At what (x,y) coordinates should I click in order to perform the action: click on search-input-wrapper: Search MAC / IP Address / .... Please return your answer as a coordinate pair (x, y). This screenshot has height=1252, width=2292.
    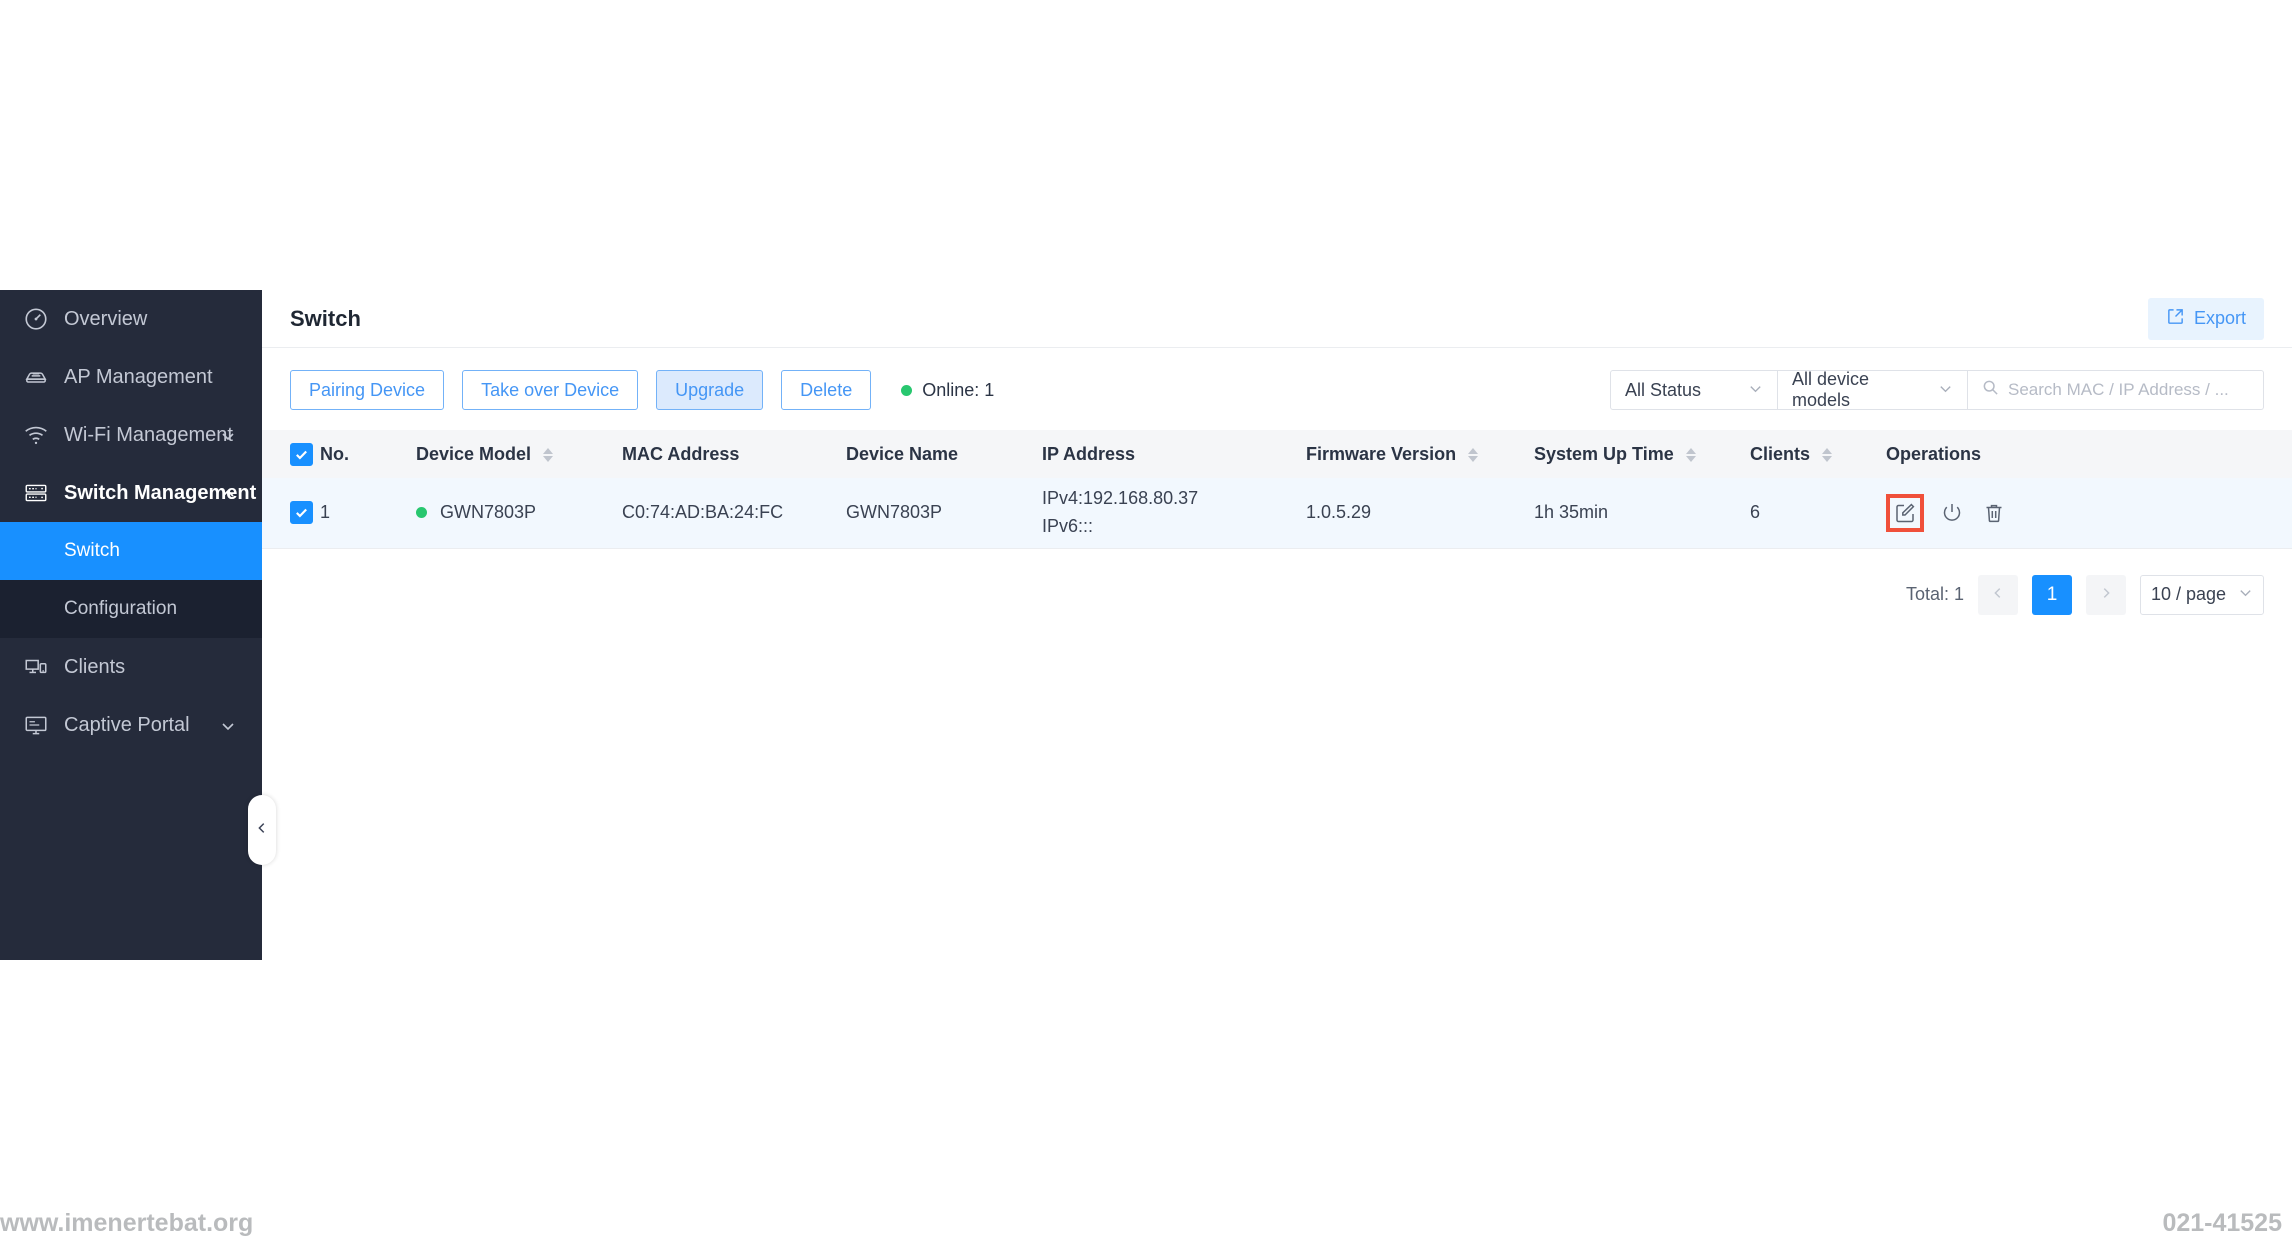
    Looking at the image, I should click on (2116, 390).